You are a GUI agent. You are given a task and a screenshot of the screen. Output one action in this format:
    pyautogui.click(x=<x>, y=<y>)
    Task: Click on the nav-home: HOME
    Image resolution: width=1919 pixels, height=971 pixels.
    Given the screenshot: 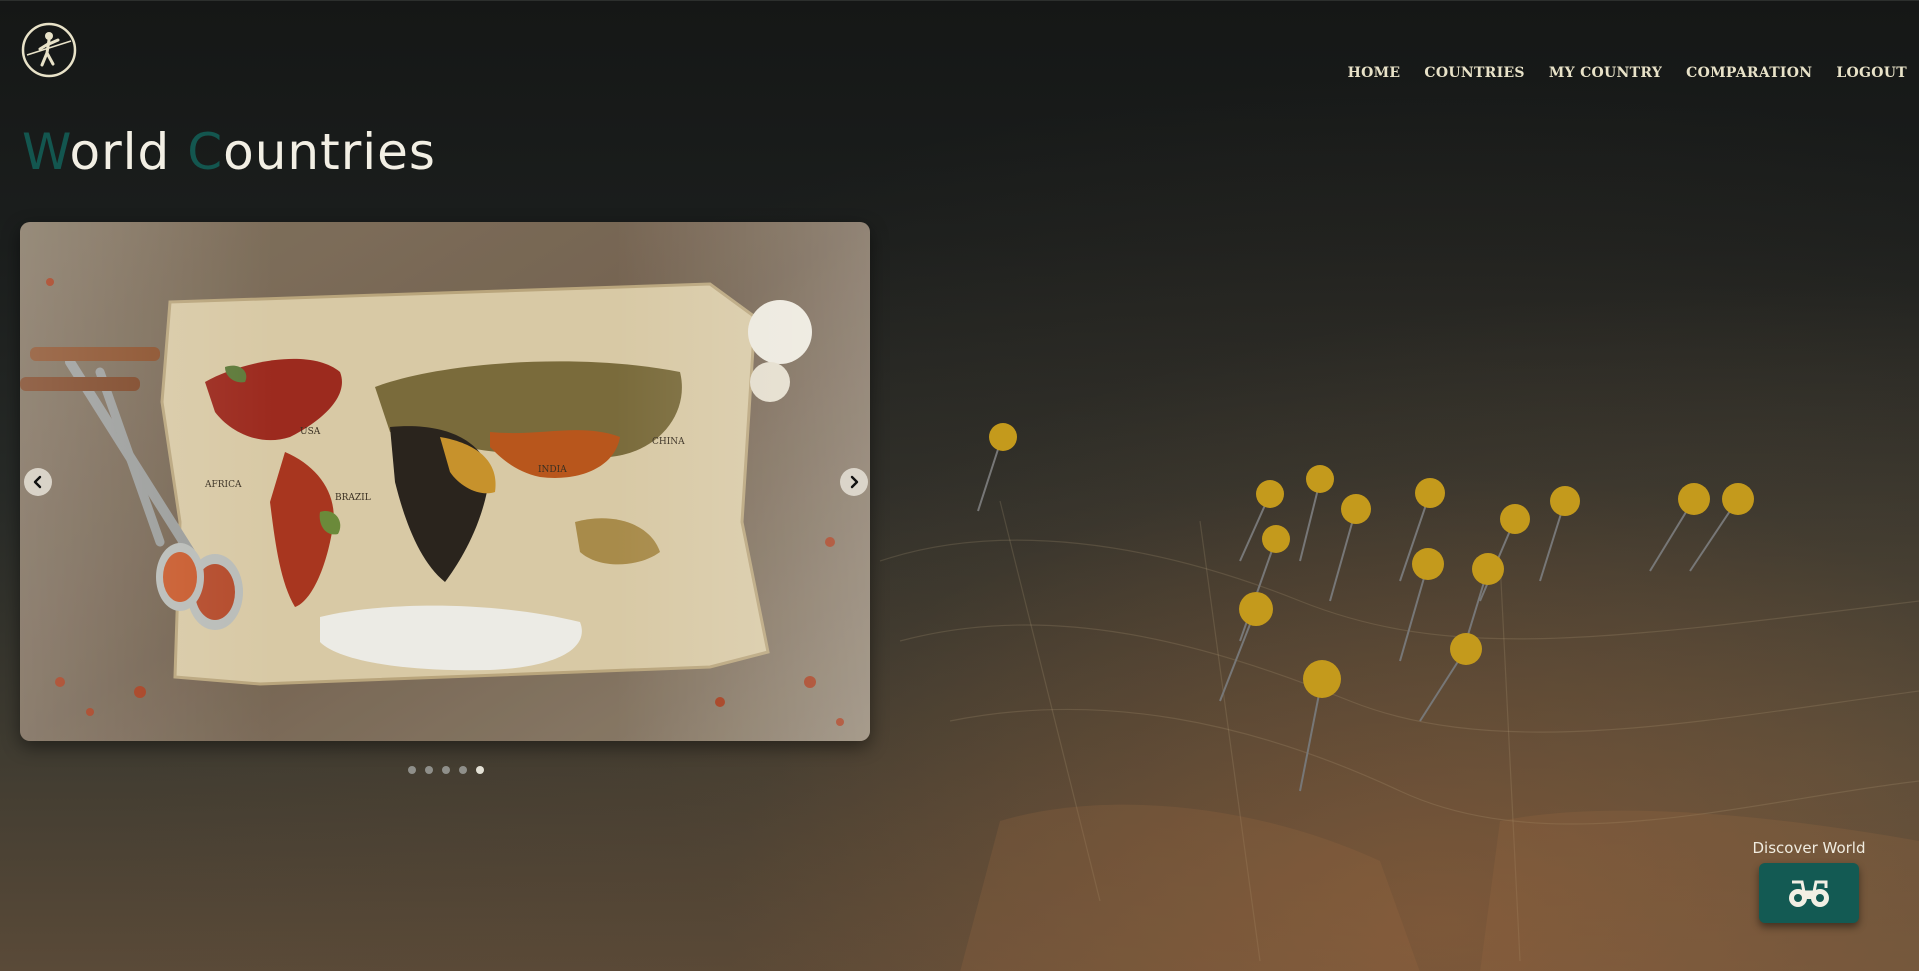 What is the action you would take?
    pyautogui.click(x=1374, y=73)
    